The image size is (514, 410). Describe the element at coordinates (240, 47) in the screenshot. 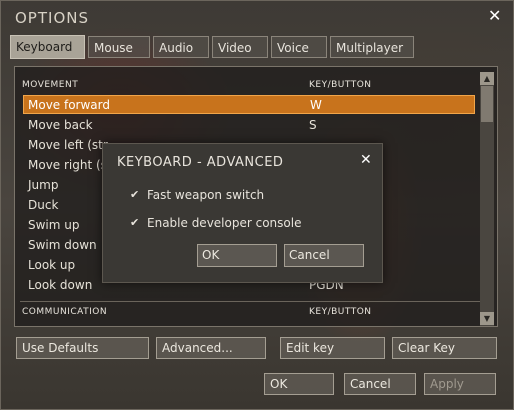

I see `tab-video: Video` at that location.